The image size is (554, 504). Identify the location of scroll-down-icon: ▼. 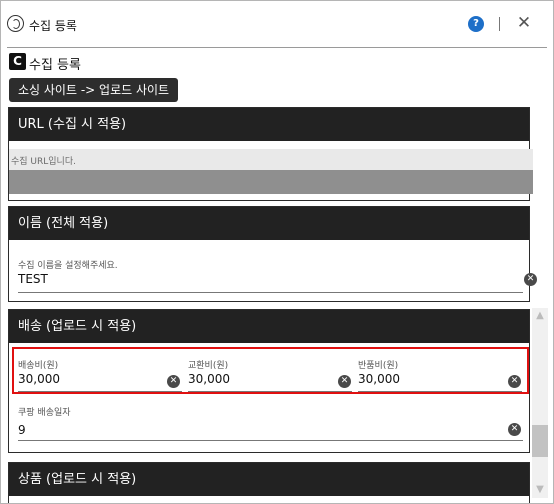
(540, 490).